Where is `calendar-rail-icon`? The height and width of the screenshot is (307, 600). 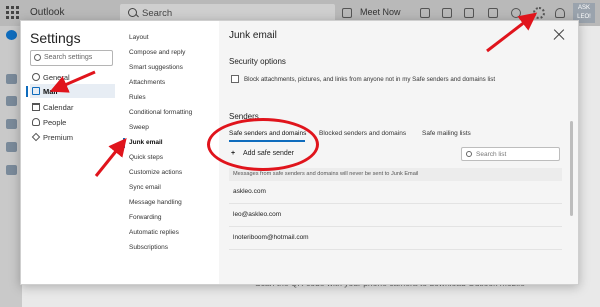
calendar-rail-icon is located at coordinates (11, 101).